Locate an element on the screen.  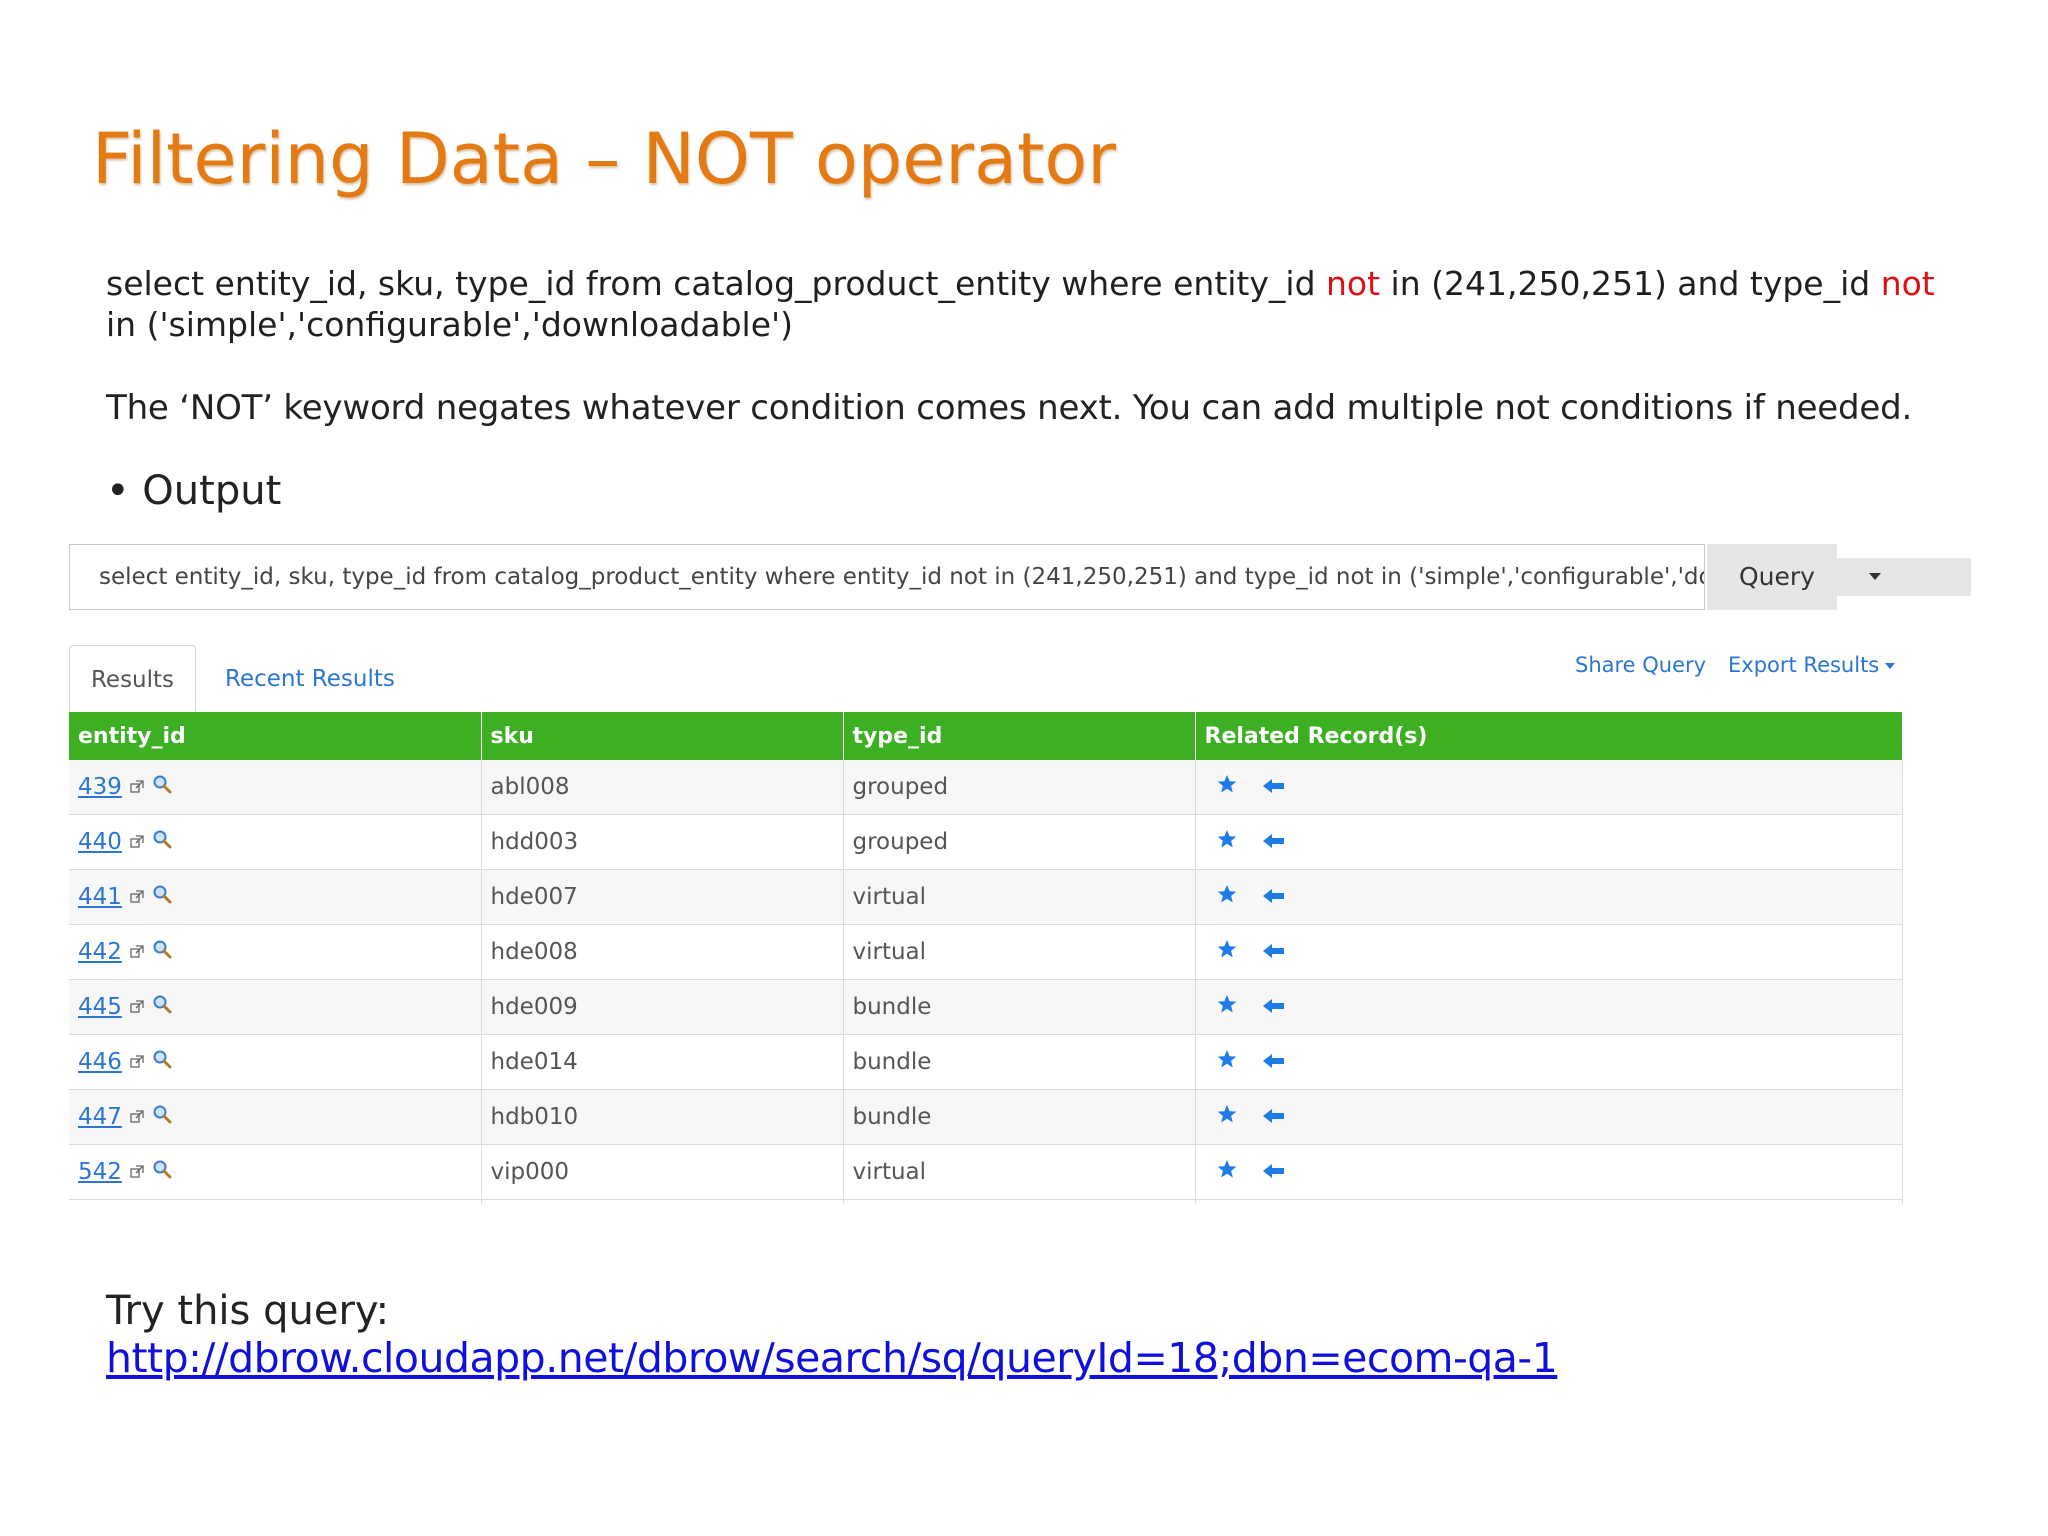
cell-sku: hde014 is located at coordinates (662, 1062).